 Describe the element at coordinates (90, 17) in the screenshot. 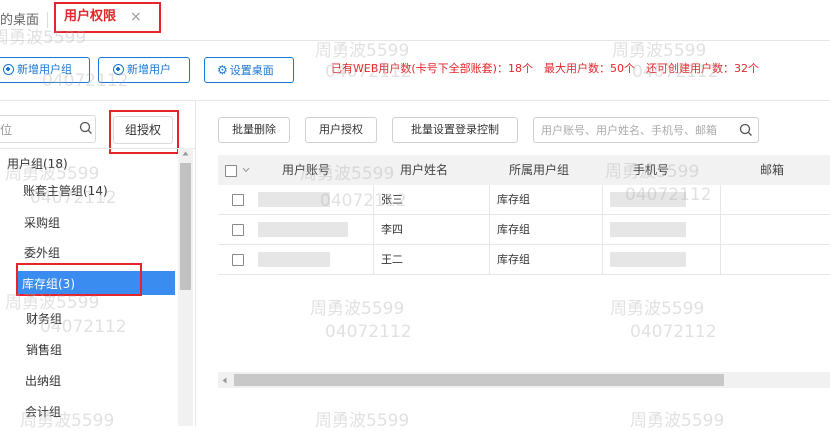

I see `tab-user-permission: 用户权限` at that location.